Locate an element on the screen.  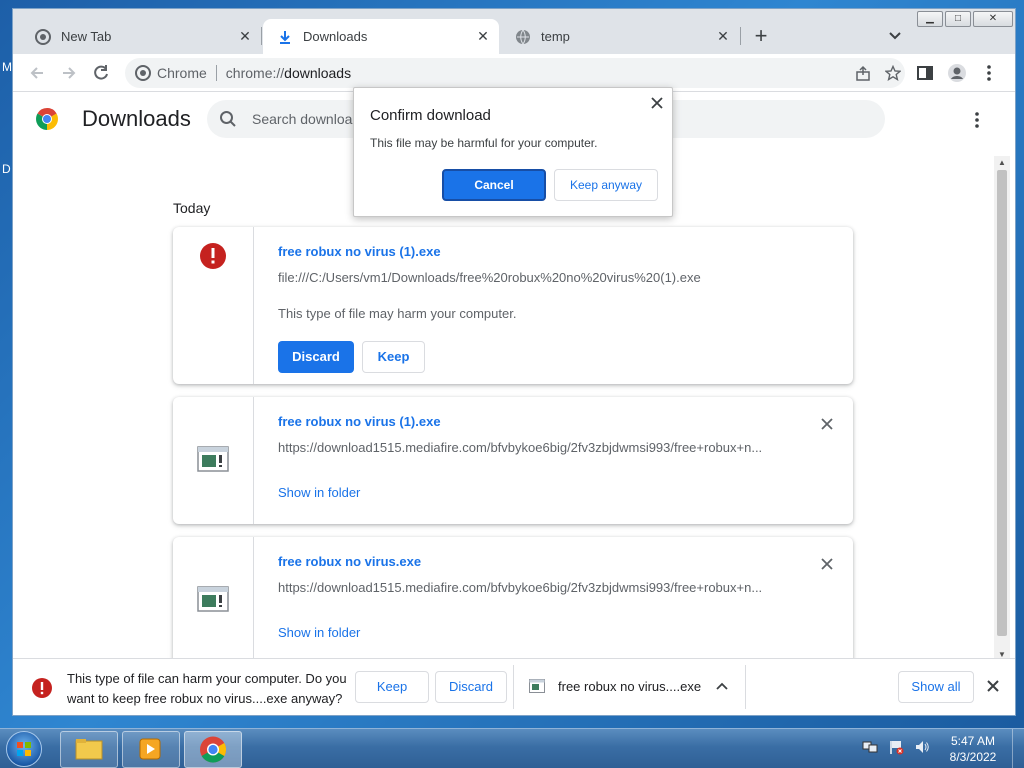
tab-downloads: Downloads ✕ is located at coordinates (381, 36).